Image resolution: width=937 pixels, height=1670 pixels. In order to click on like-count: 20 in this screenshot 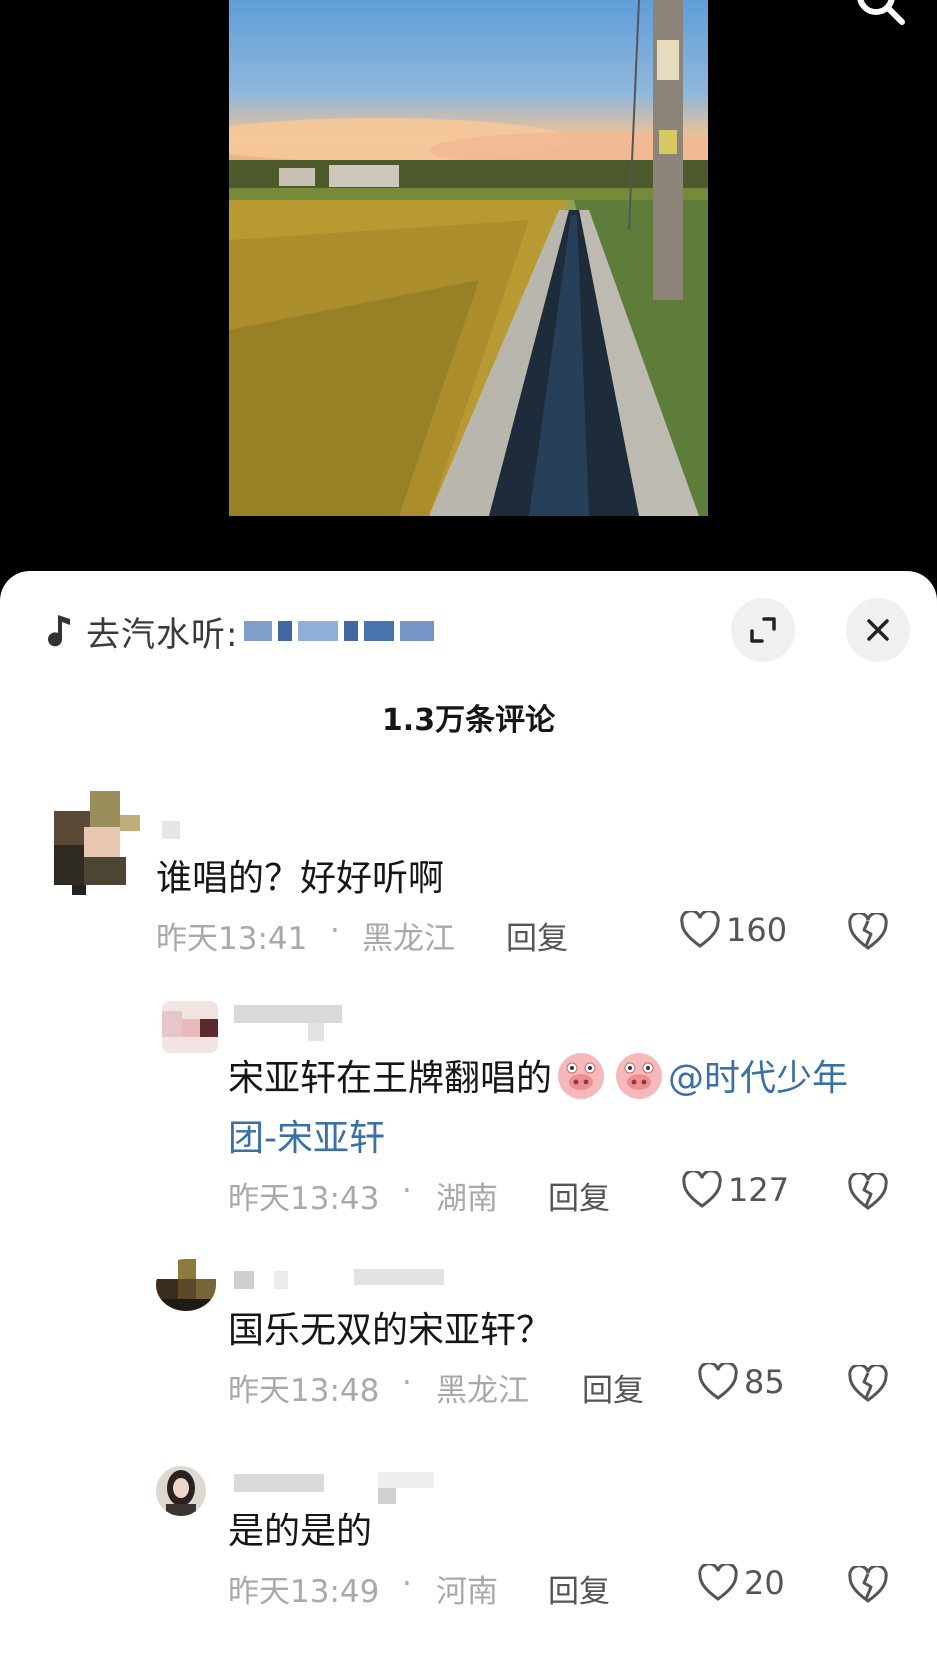, I will do `click(764, 1583)`.